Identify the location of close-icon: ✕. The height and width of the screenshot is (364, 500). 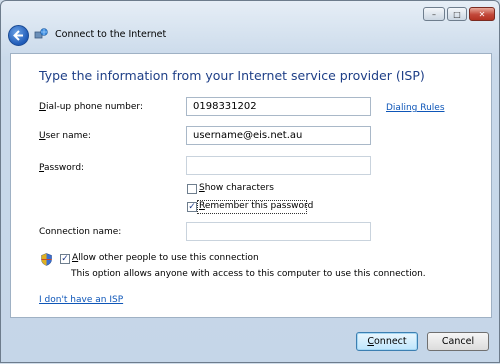
(482, 14).